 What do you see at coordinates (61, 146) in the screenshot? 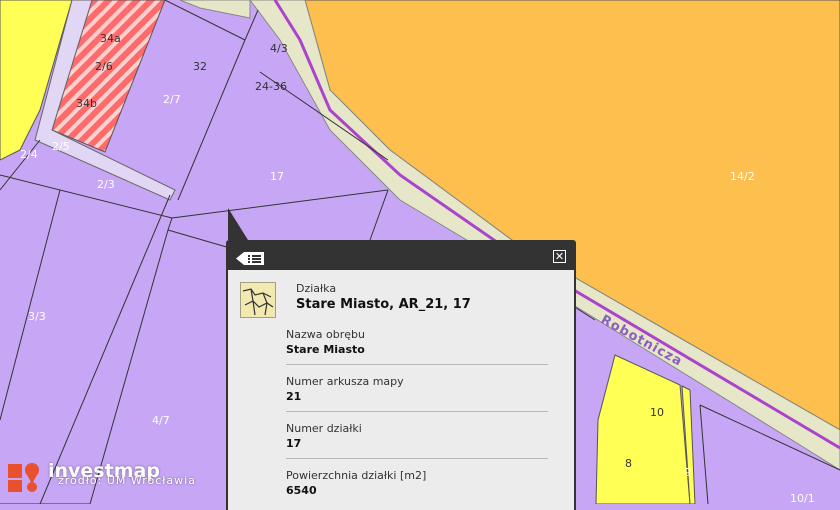
I see `parcel-label: 2/5` at bounding box center [61, 146].